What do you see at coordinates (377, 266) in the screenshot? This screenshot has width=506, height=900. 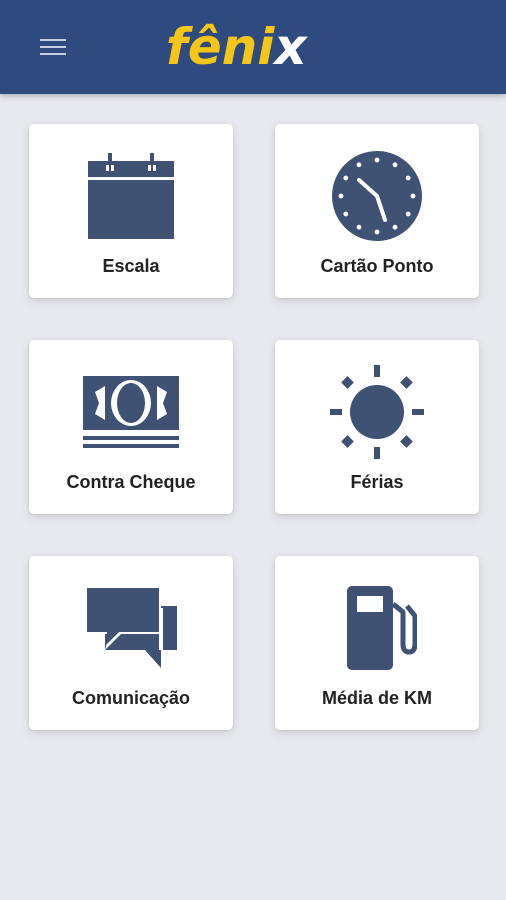 I see `menu-card-label: Cartão Ponto` at bounding box center [377, 266].